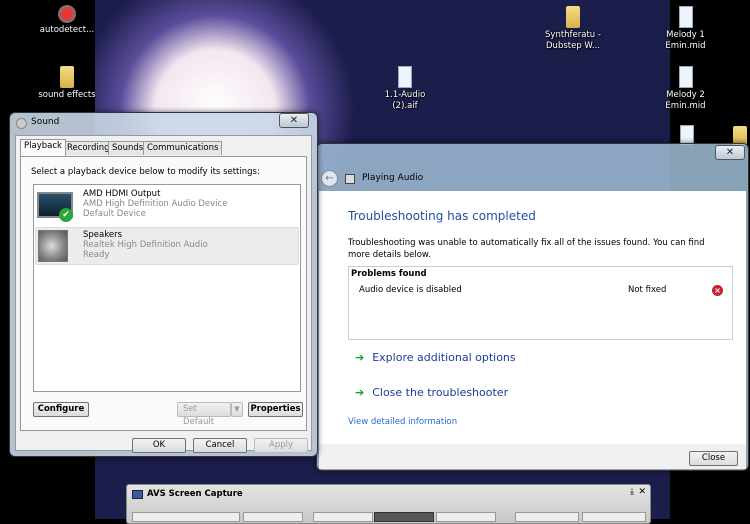 The height and width of the screenshot is (524, 750). What do you see at coordinates (61, 409) in the screenshot?
I see `configure-button: Configure` at bounding box center [61, 409].